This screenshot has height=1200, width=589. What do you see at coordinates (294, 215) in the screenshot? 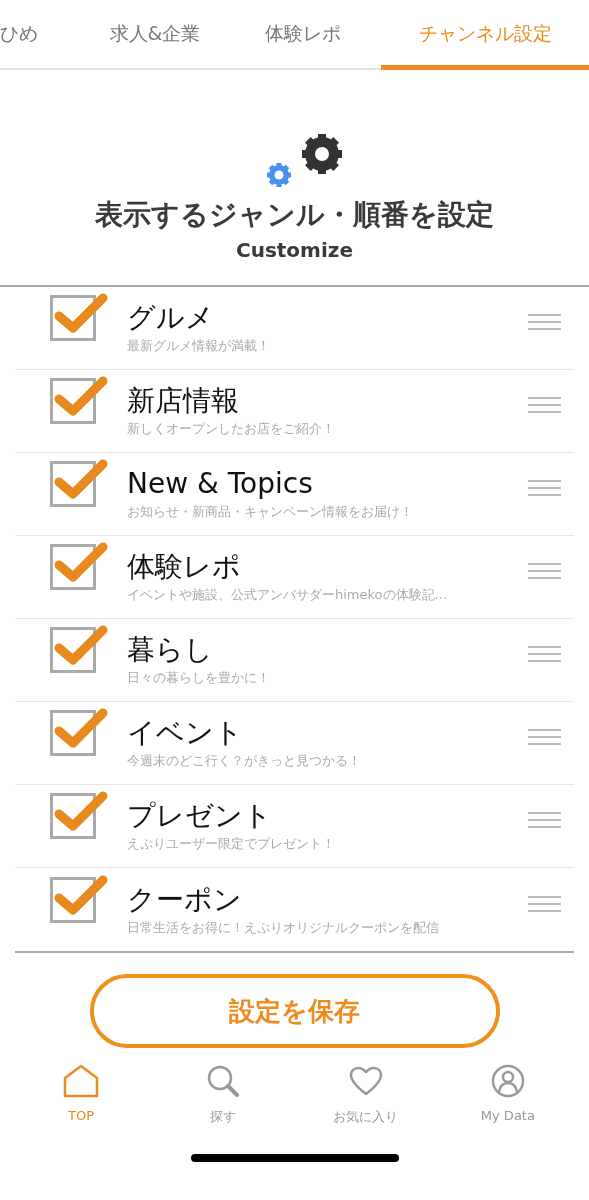
I see `page-title: 表示するジャンル・順番を設定` at bounding box center [294, 215].